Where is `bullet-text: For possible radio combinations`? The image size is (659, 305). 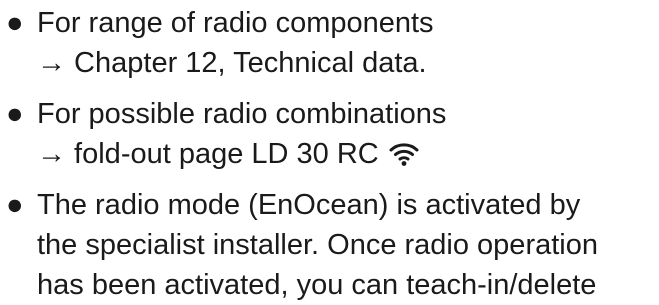
bullet-text: For possible radio combinations is located at coordinates (242, 114).